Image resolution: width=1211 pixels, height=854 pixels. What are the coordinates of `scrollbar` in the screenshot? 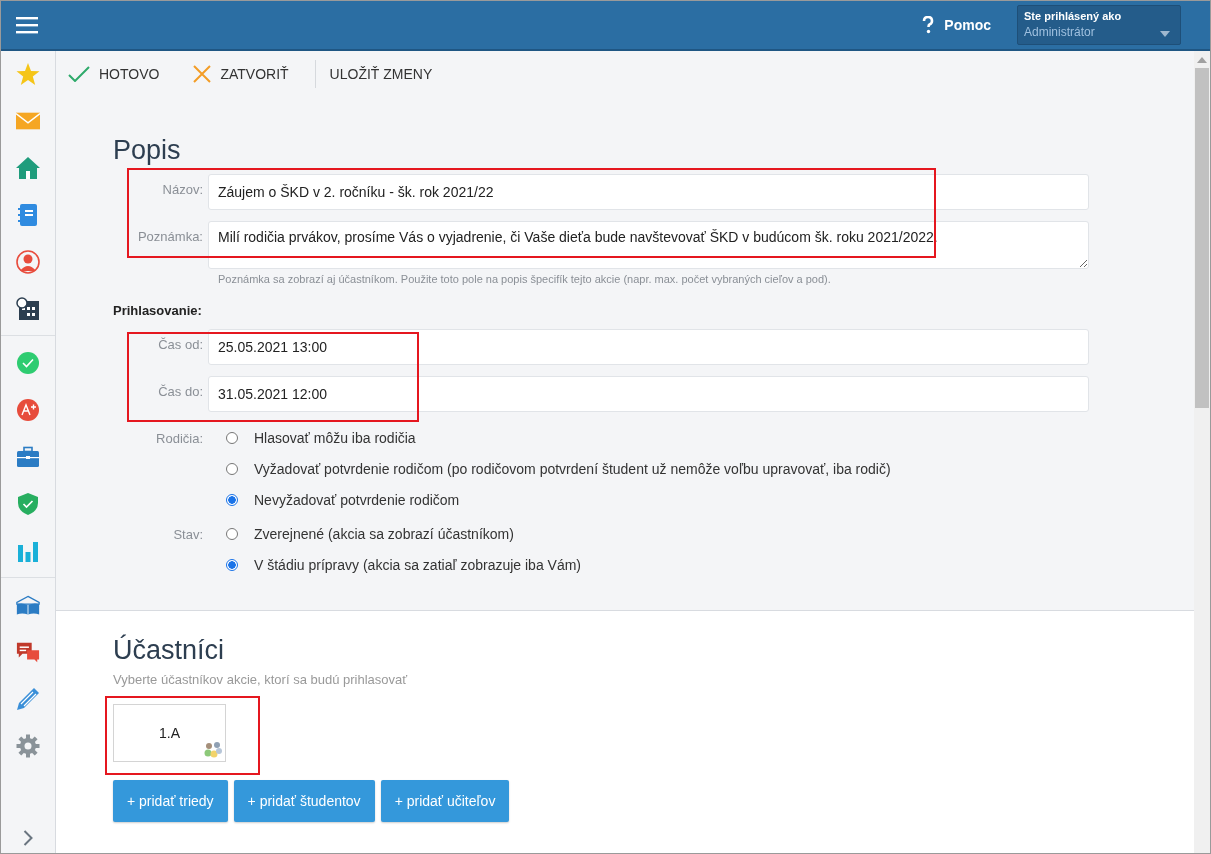 It's located at (1202, 452).